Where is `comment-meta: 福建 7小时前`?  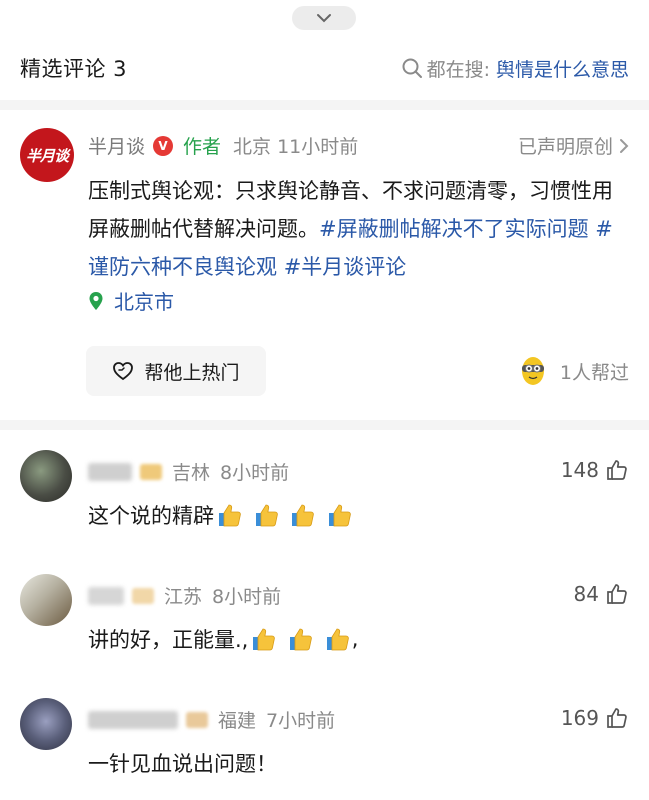
comment-meta: 福建 7小时前 is located at coordinates (211, 719).